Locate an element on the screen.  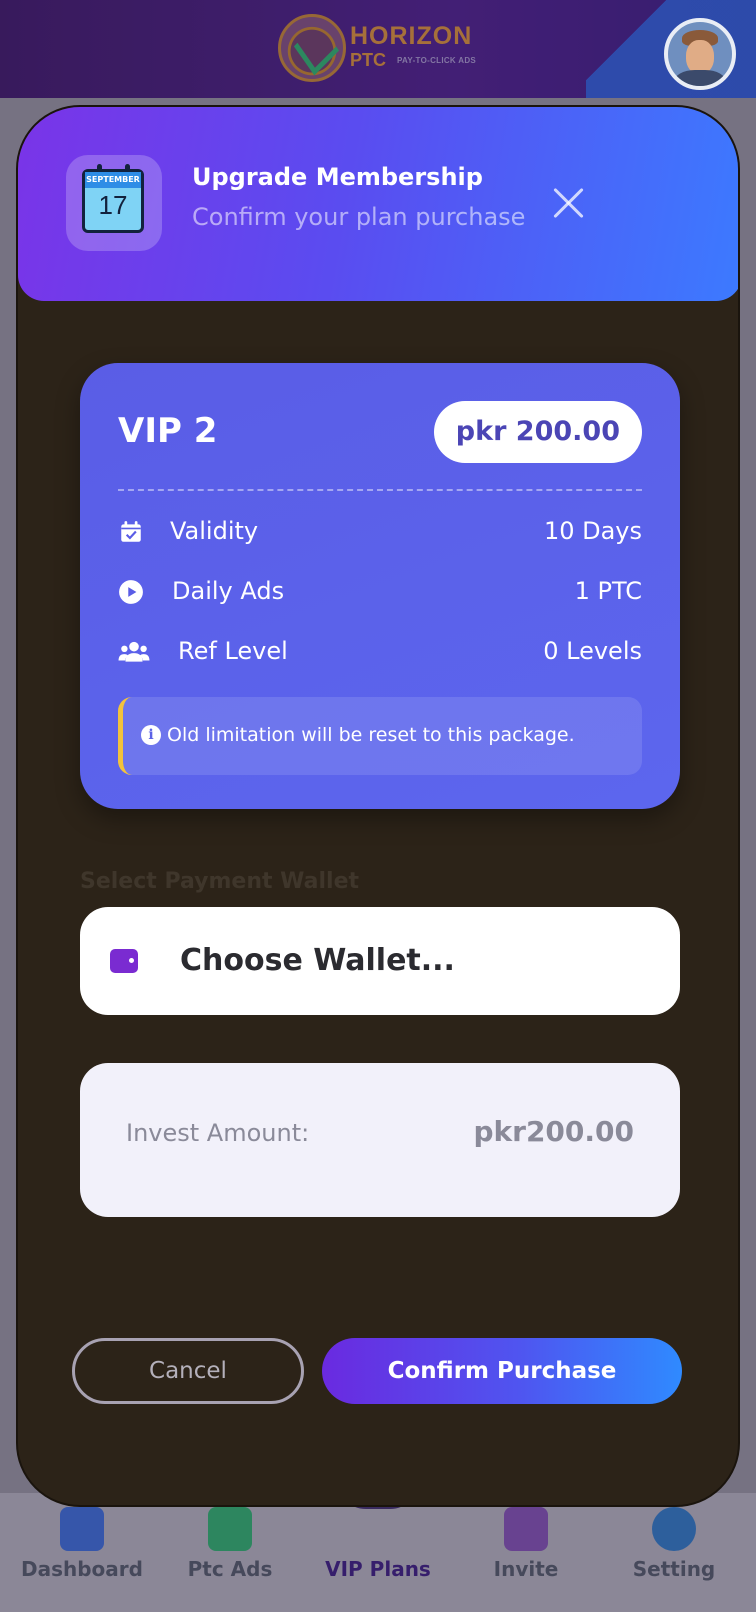
dashed-divider is located at coordinates (380, 490).